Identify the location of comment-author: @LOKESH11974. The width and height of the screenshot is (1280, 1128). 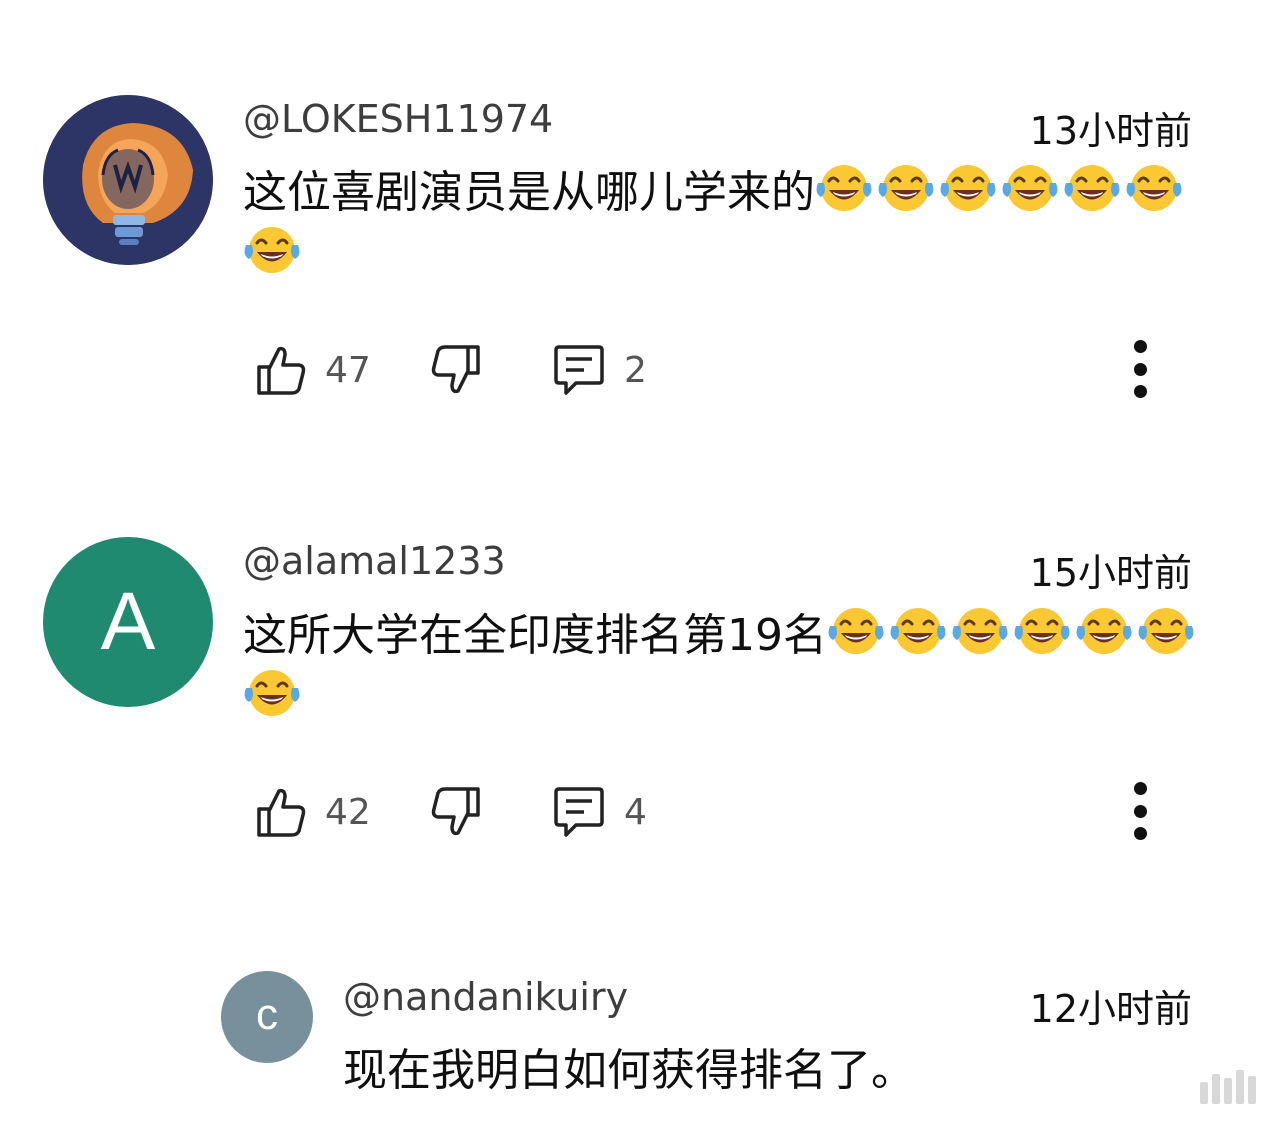
(398, 119).